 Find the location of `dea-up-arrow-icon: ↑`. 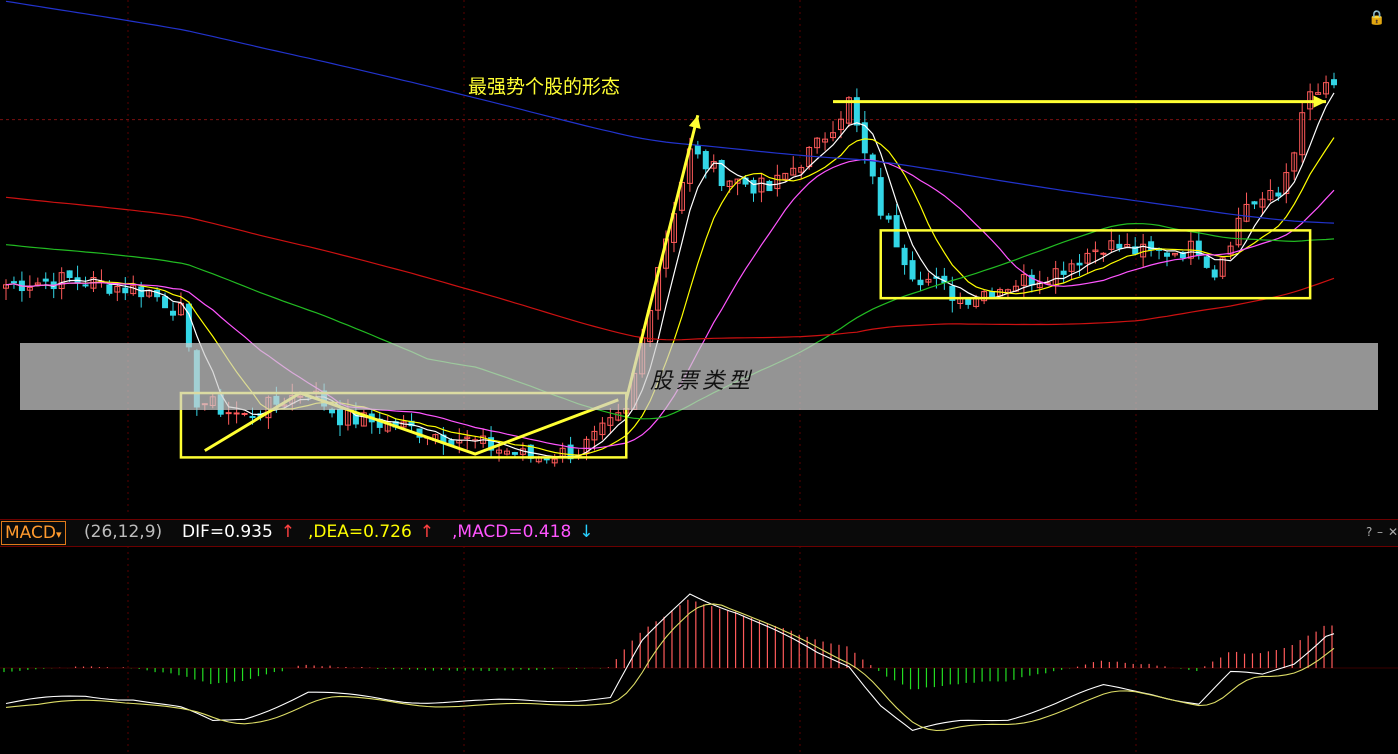

dea-up-arrow-icon: ↑ is located at coordinates (427, 532).